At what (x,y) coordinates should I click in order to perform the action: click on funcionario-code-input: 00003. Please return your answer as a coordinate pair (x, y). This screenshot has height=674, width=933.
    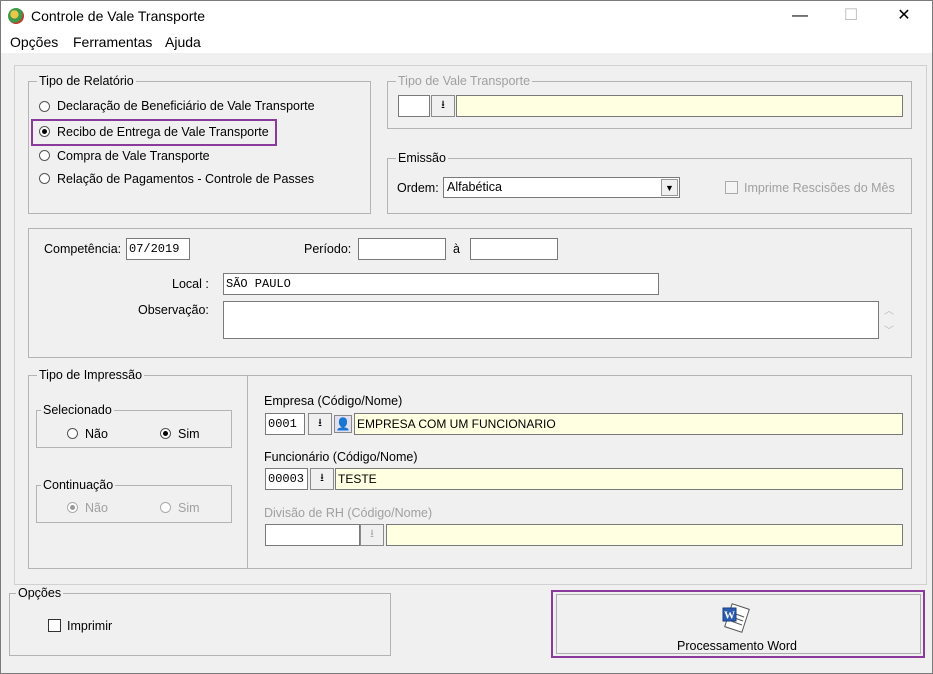
    Looking at the image, I should click on (286, 479).